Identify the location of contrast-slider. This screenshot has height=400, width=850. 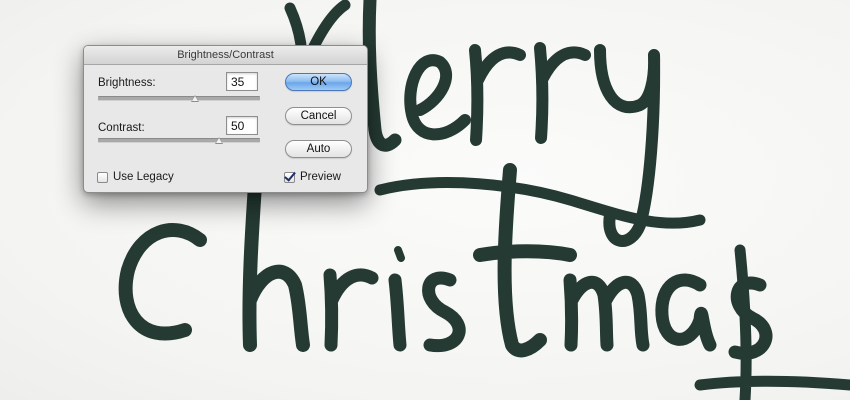
(179, 140).